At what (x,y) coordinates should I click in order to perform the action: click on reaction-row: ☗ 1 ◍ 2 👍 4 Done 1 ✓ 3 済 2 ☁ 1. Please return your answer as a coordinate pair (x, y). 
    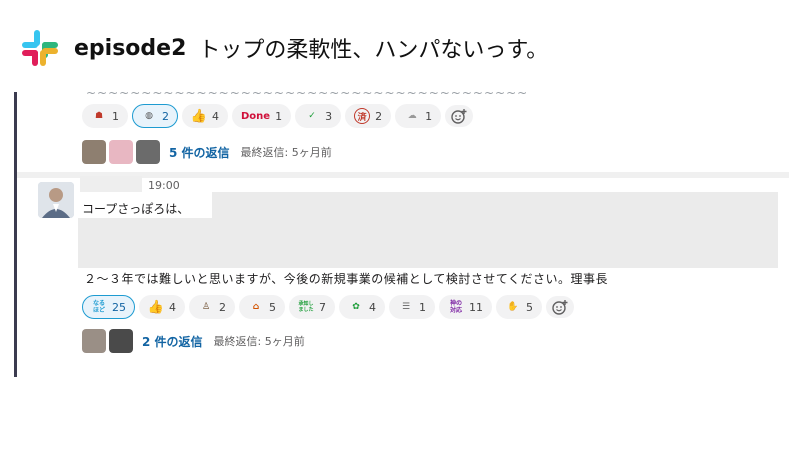
    Looking at the image, I should click on (278, 116).